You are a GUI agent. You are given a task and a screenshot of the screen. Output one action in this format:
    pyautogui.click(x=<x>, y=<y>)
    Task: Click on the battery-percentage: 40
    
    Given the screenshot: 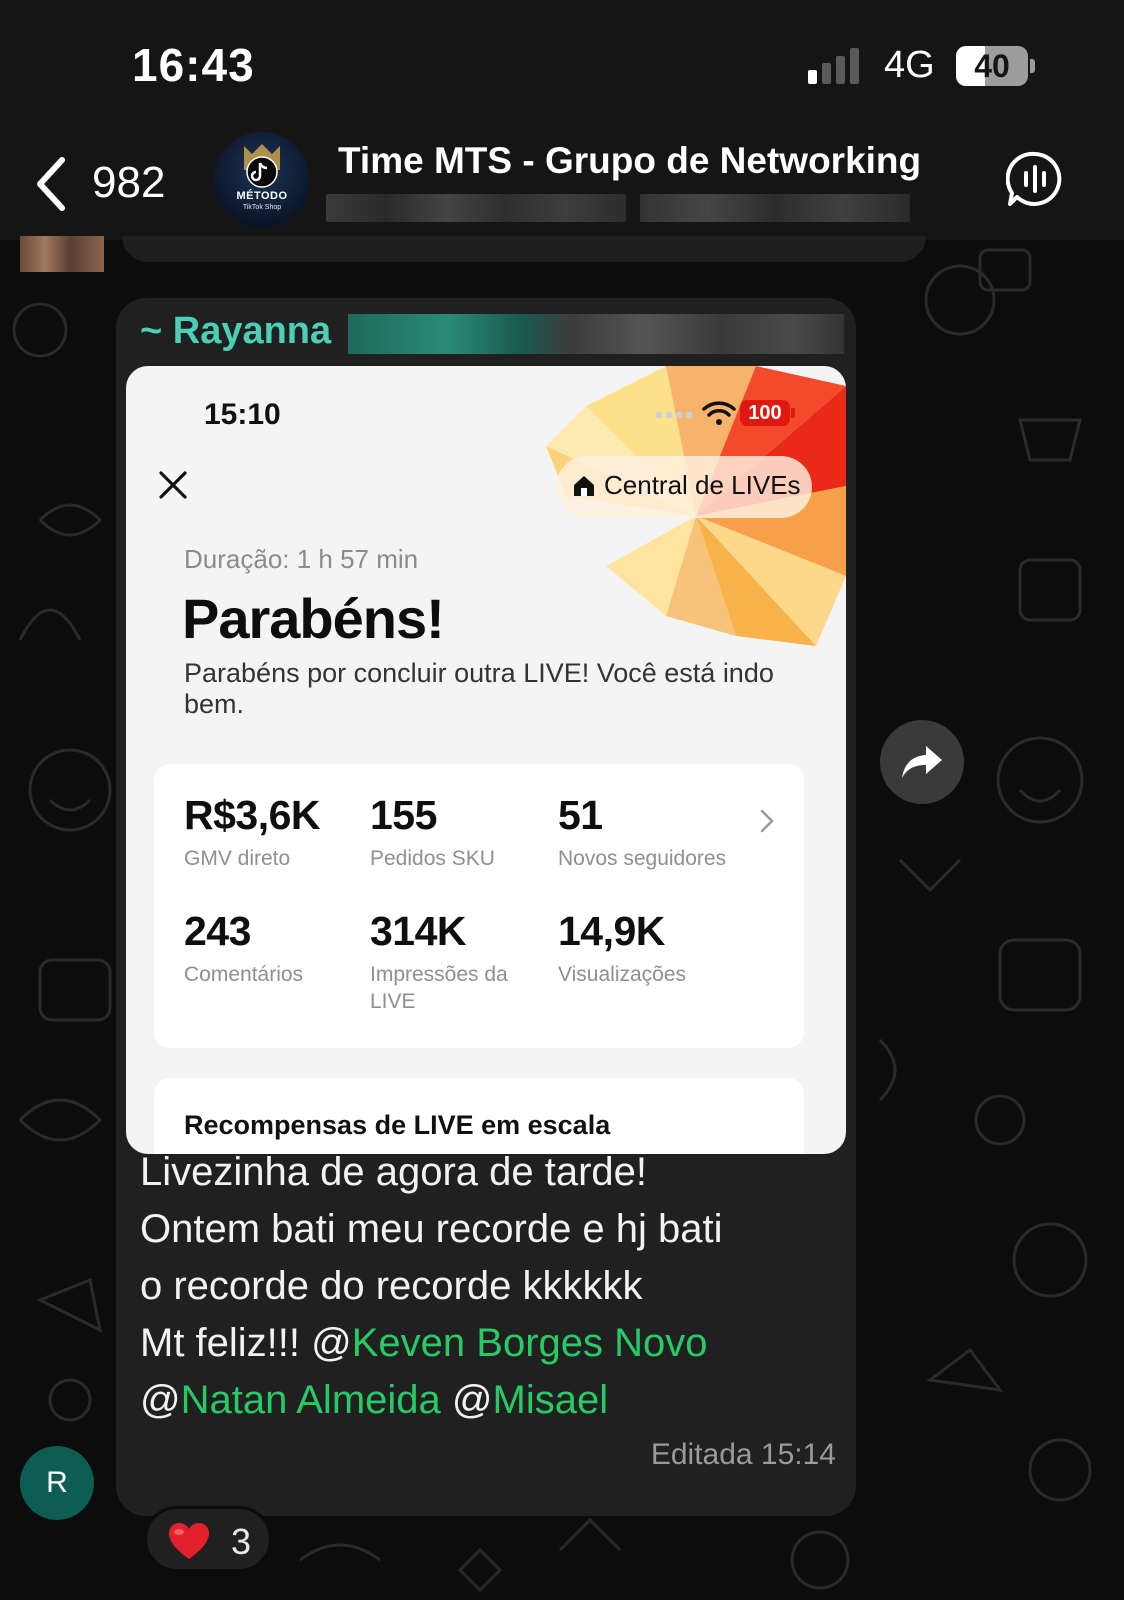 What is the action you would take?
    pyautogui.click(x=992, y=66)
    